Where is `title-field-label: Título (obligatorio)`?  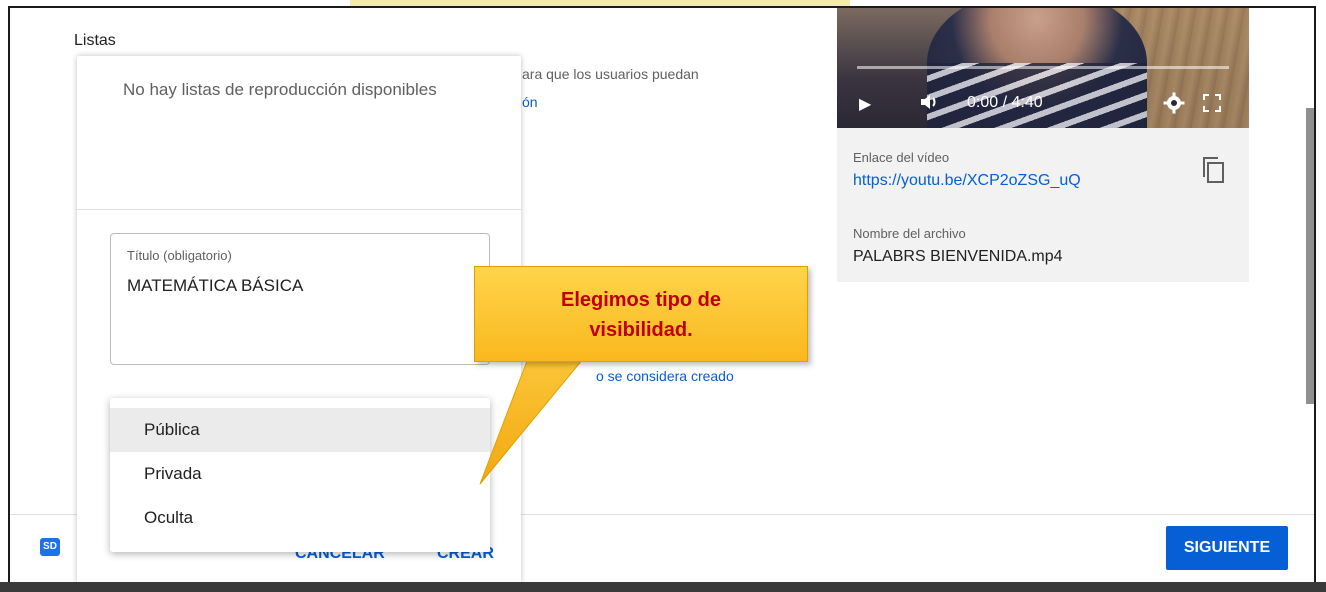
title-field-label: Título (obligatorio) is located at coordinates (179, 255).